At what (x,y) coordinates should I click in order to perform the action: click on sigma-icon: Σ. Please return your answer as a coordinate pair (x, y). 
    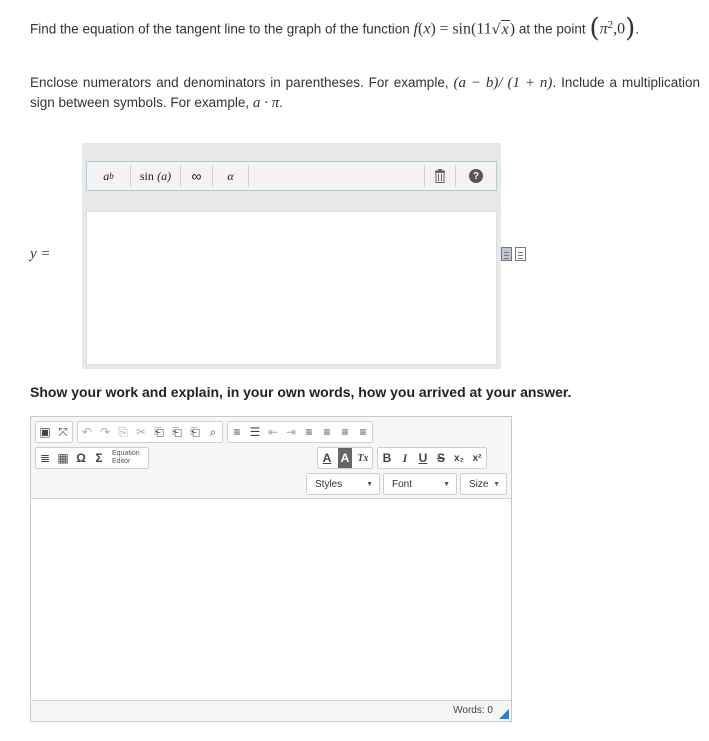
    Looking at the image, I should click on (99, 458).